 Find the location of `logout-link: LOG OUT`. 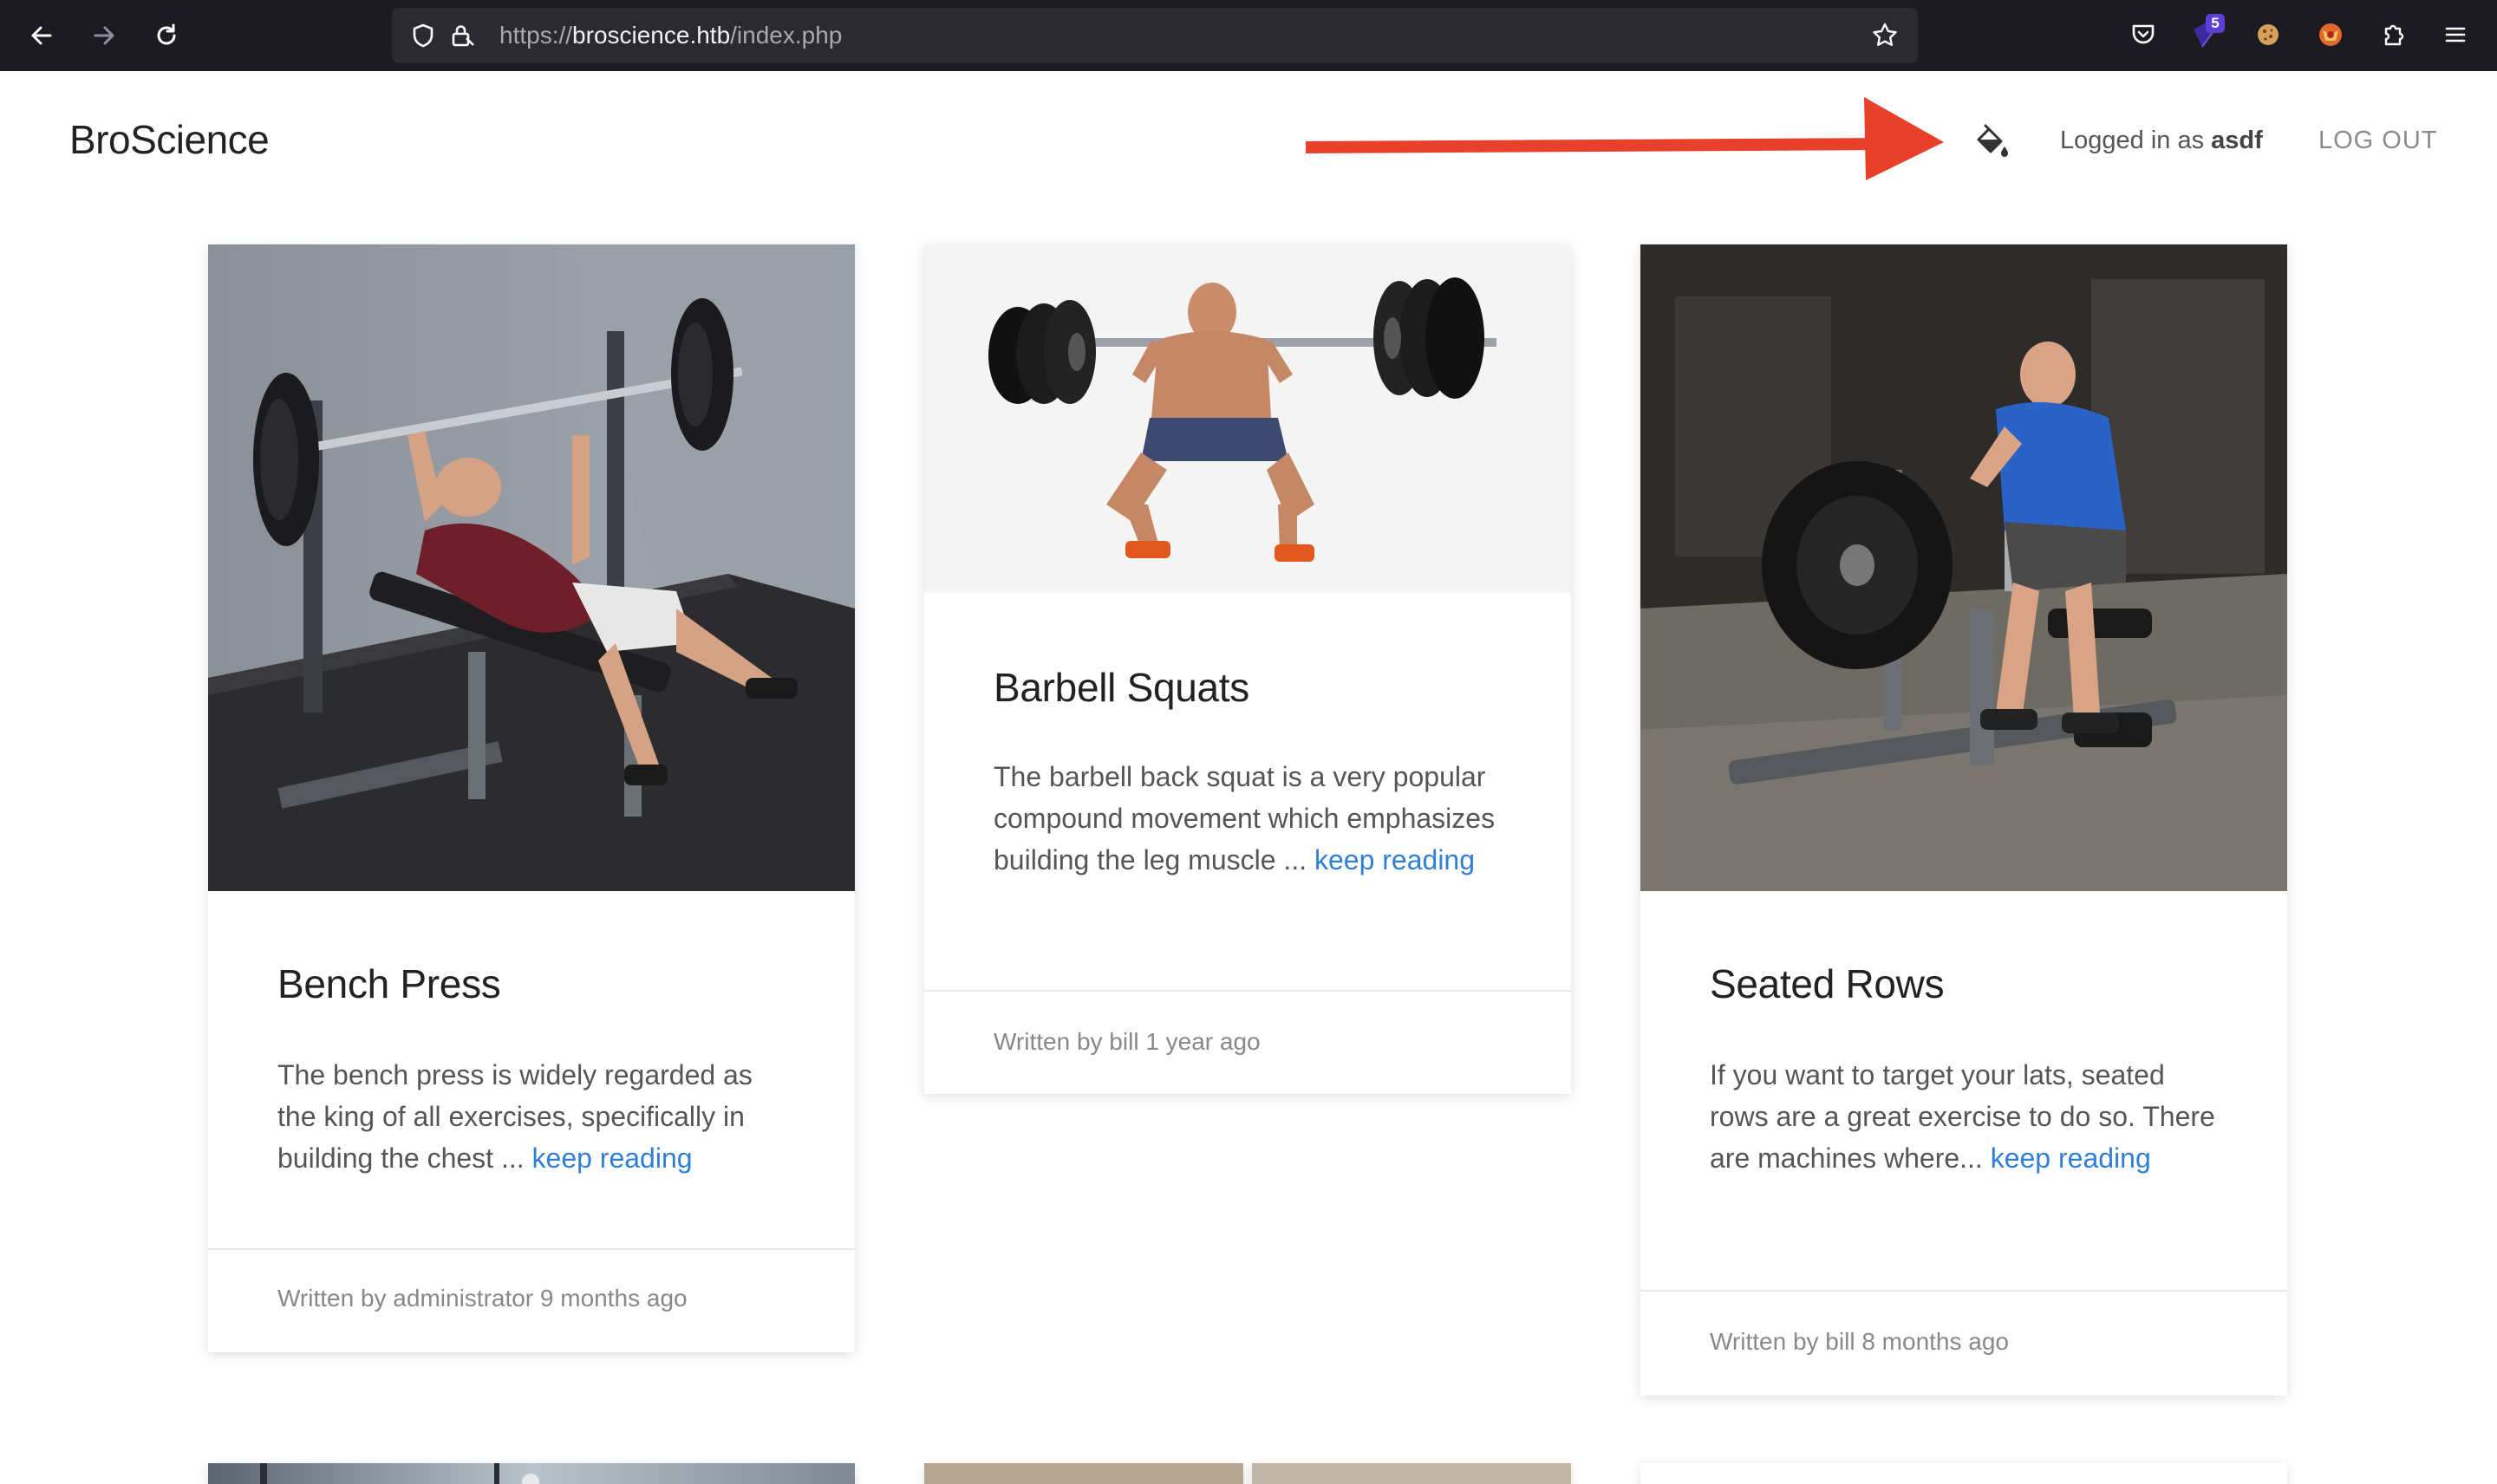

logout-link: LOG OUT is located at coordinates (2378, 141).